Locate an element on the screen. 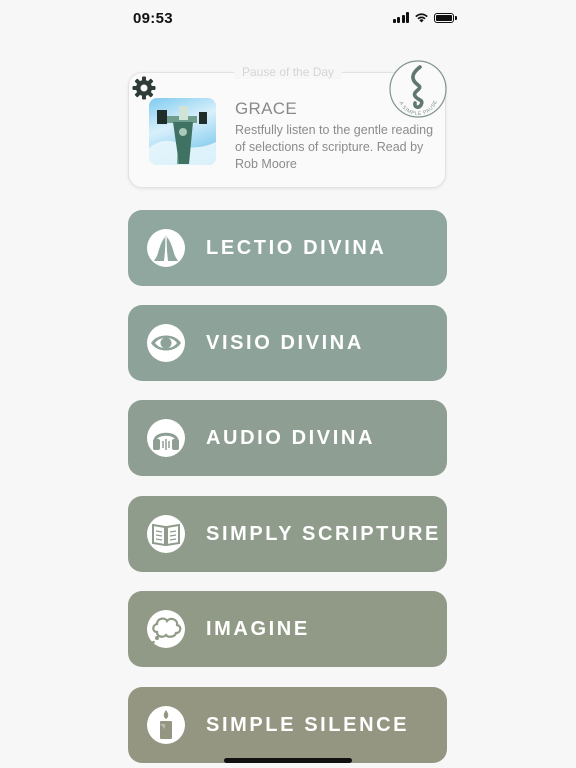 The image size is (576, 768). simply-scripture-button: SIMPLY SCRIPTURE is located at coordinates (287, 534).